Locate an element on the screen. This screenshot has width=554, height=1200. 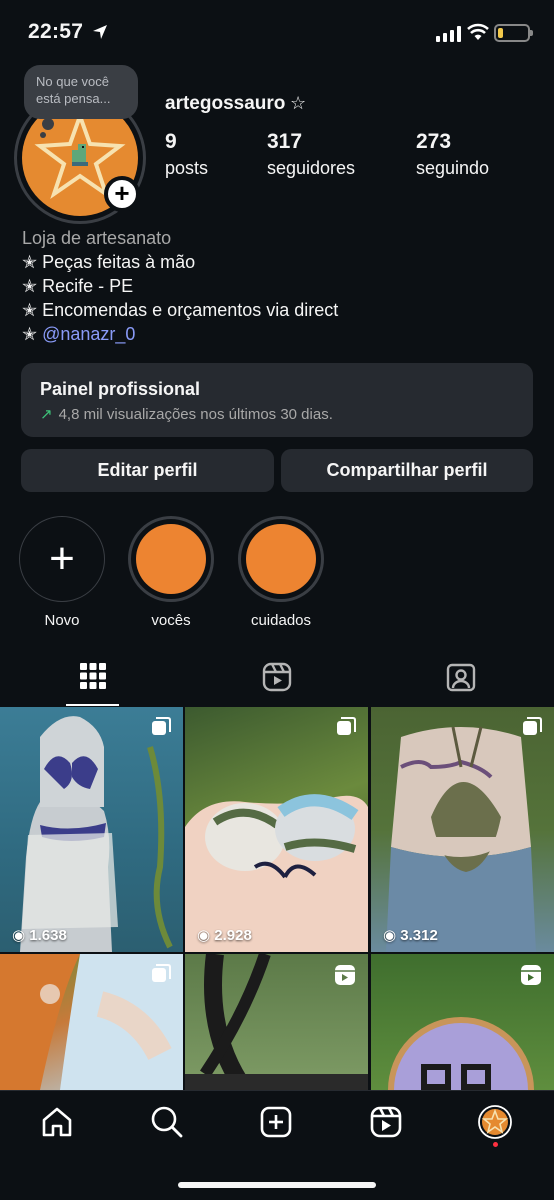
highlight-new-ring: + is located at coordinates (62, 559).